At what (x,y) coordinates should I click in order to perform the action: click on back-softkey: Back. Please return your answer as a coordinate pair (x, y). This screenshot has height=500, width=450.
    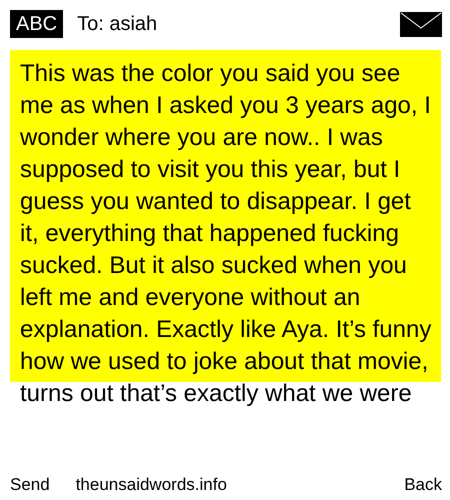
    Looking at the image, I should click on (423, 485).